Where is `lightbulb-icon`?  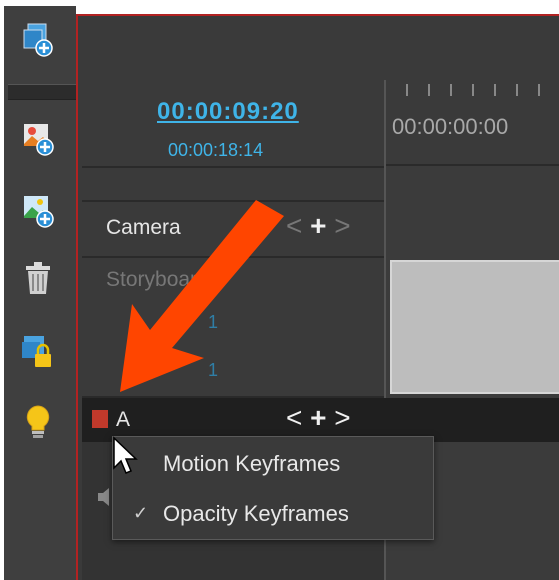 lightbulb-icon is located at coordinates (38, 421).